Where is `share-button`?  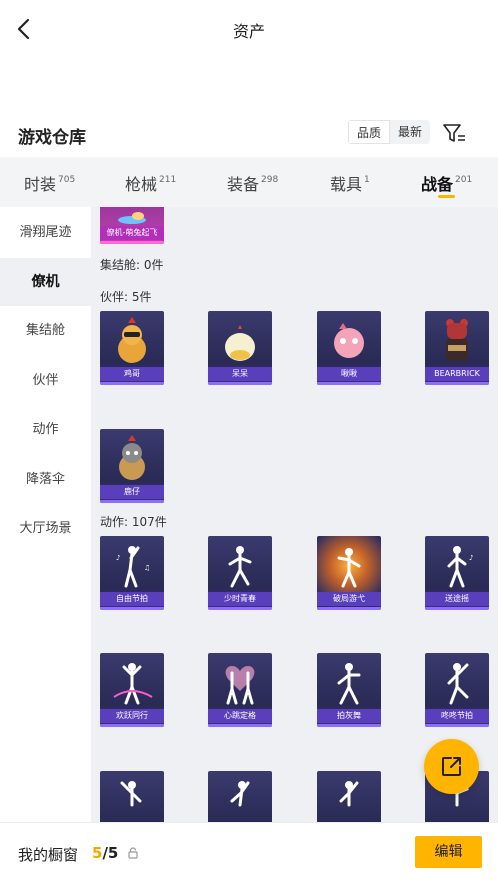
share-button is located at coordinates (451, 766).